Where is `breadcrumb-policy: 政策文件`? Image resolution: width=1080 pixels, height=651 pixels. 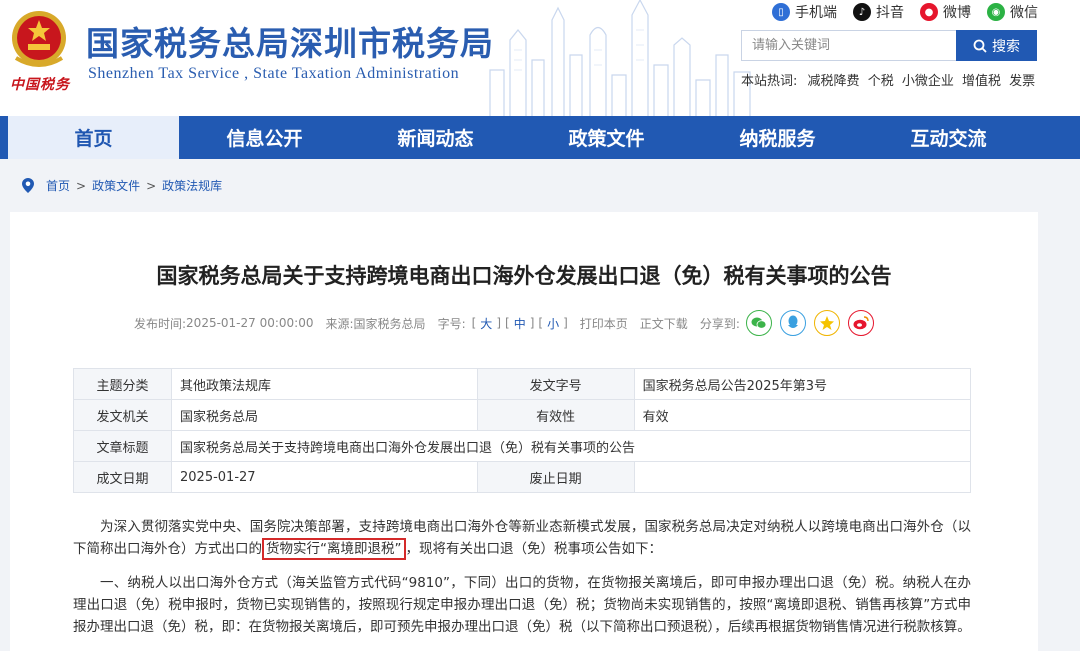
breadcrumb-policy: 政策文件 is located at coordinates (116, 185).